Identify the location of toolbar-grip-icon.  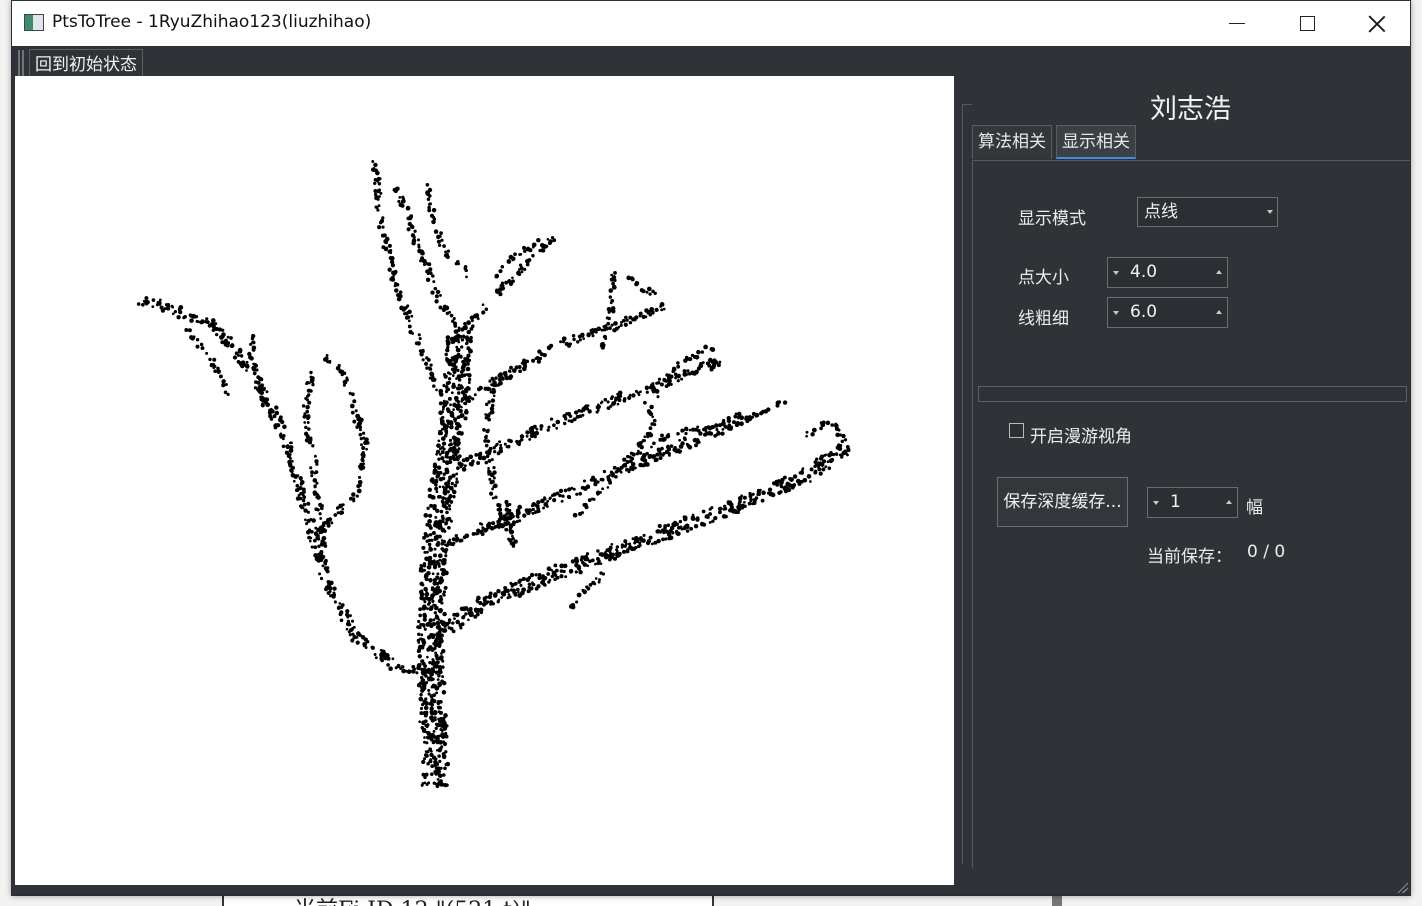
(21, 63).